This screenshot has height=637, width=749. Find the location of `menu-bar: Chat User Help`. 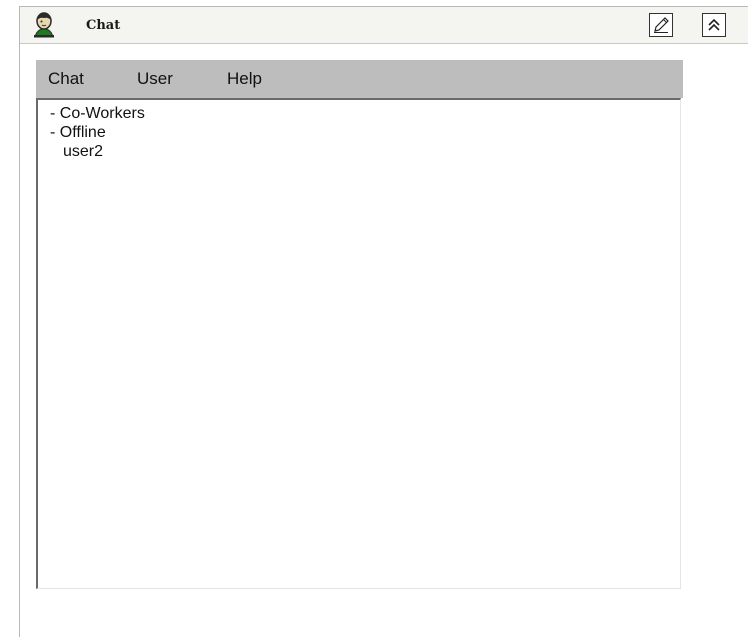

menu-bar: Chat User Help is located at coordinates (359, 79).